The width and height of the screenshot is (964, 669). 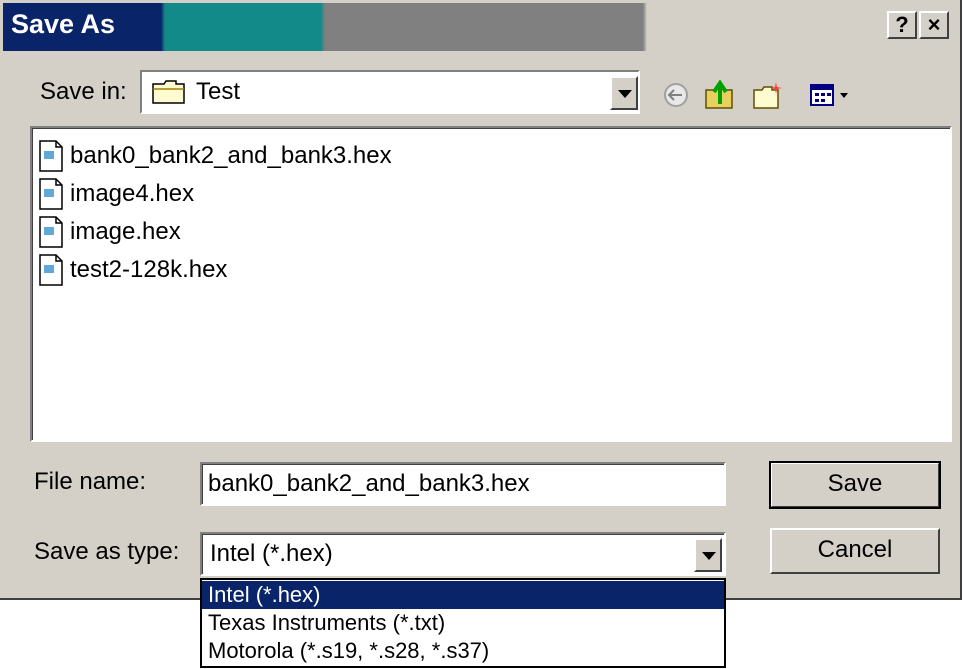 I want to click on list-item: image4.hex, so click(x=116, y=194).